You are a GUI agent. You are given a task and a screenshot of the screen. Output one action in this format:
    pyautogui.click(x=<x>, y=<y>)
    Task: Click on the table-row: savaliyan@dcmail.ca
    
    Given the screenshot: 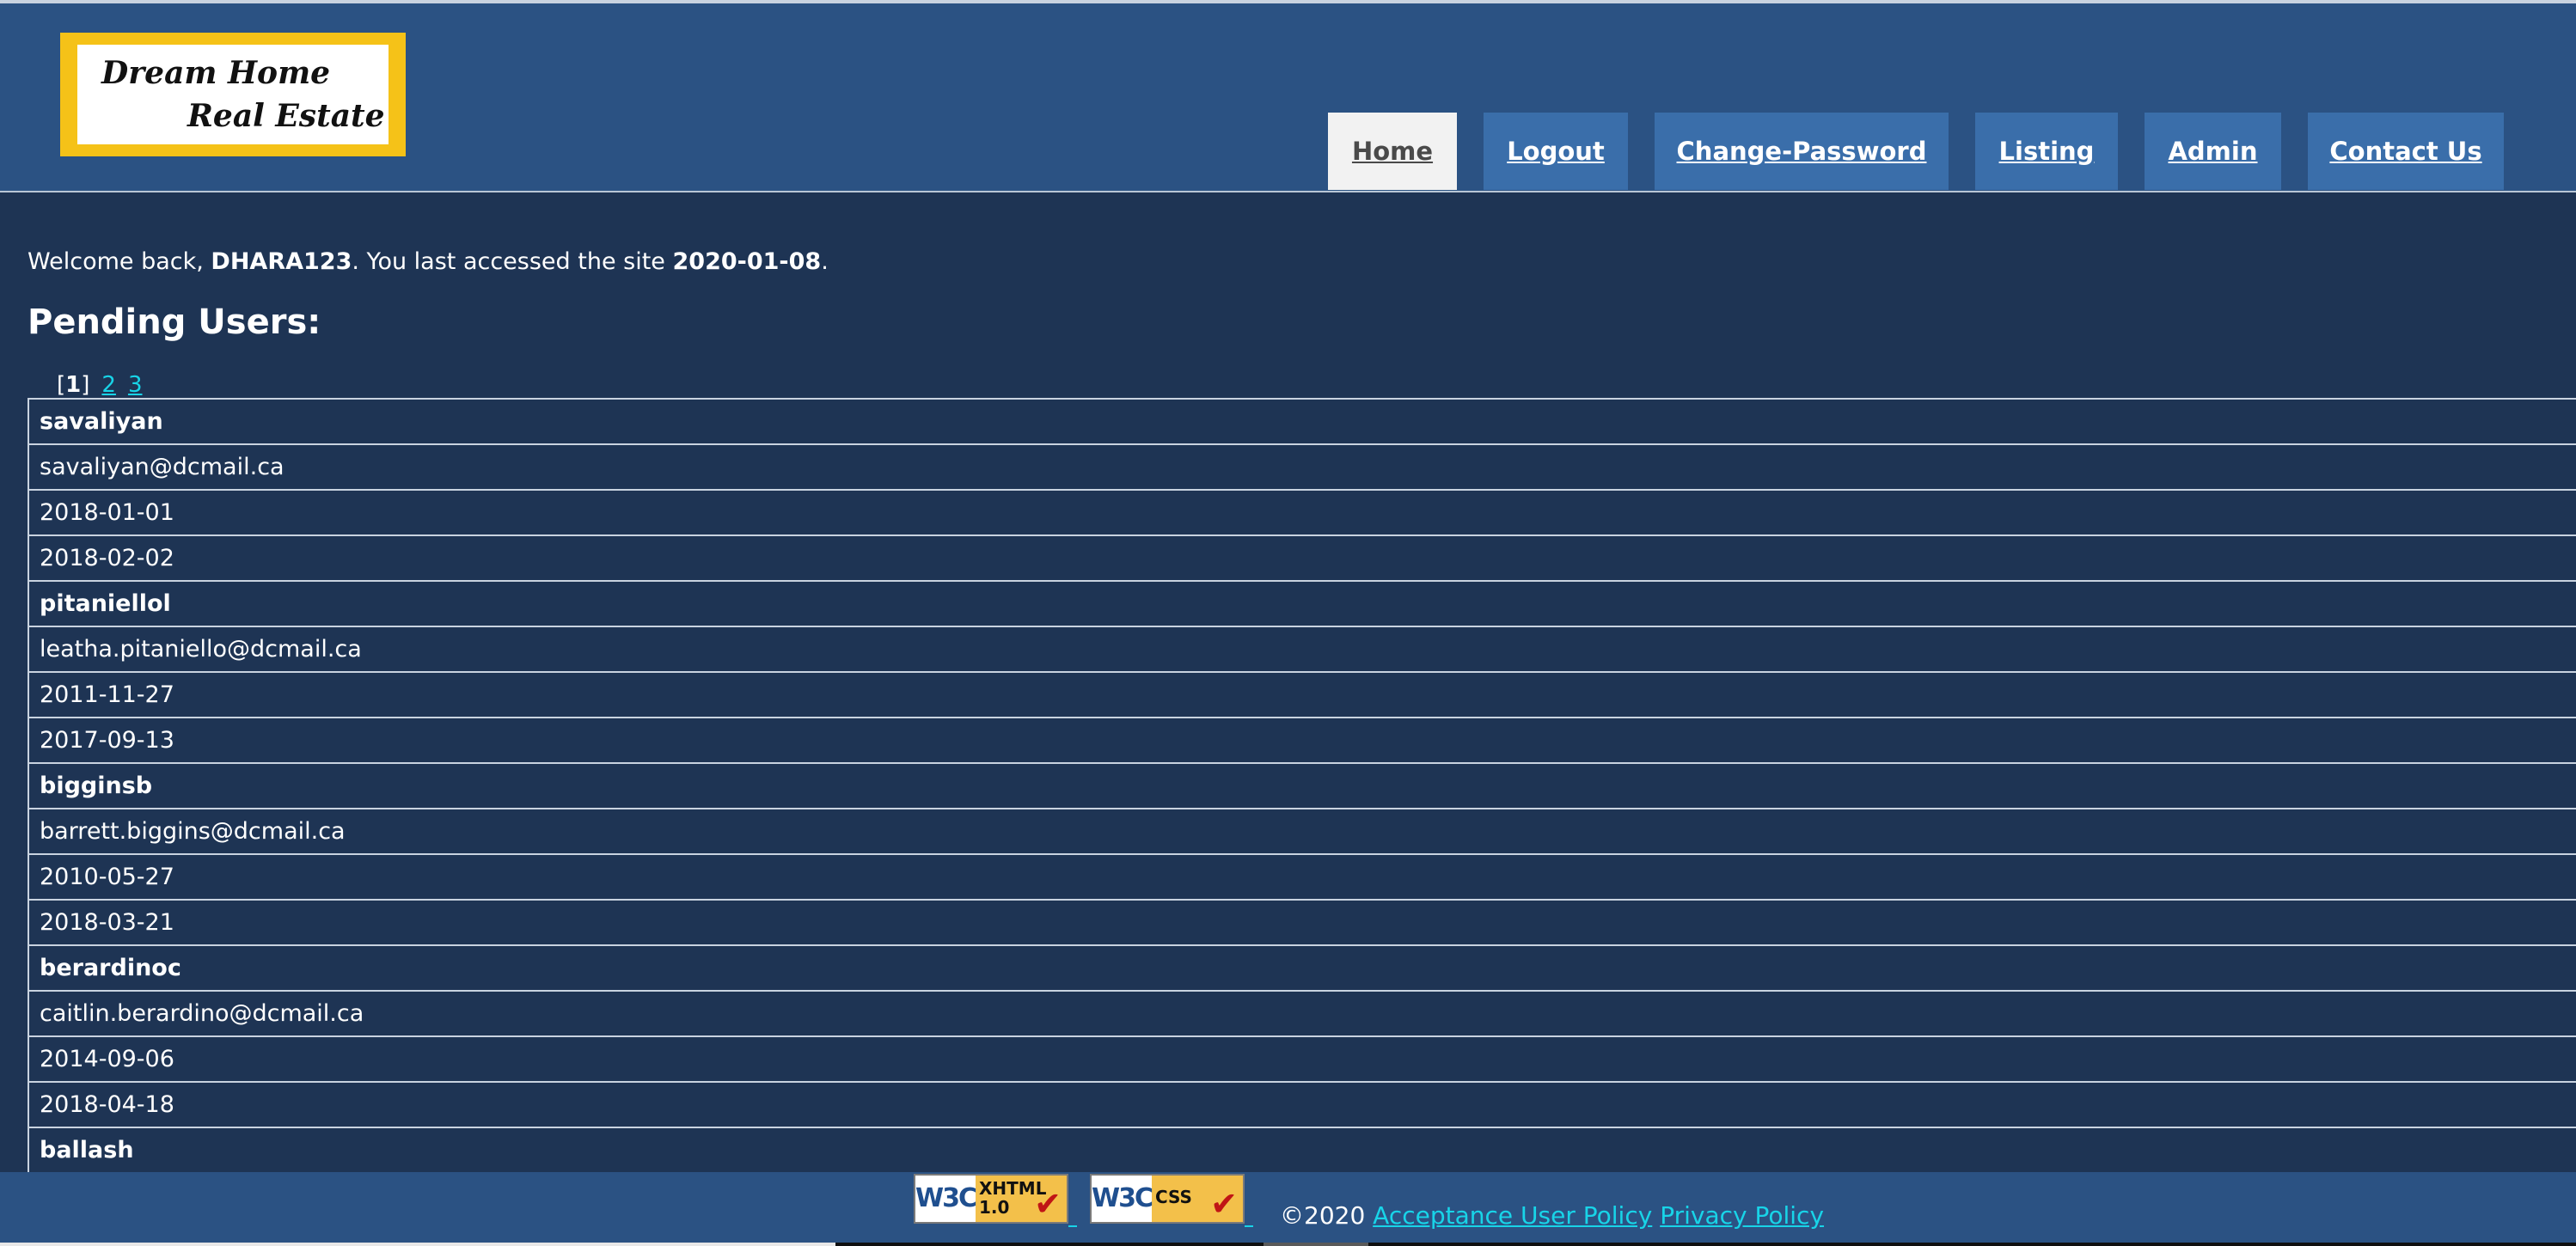 What is the action you would take?
    pyautogui.click(x=1302, y=466)
    